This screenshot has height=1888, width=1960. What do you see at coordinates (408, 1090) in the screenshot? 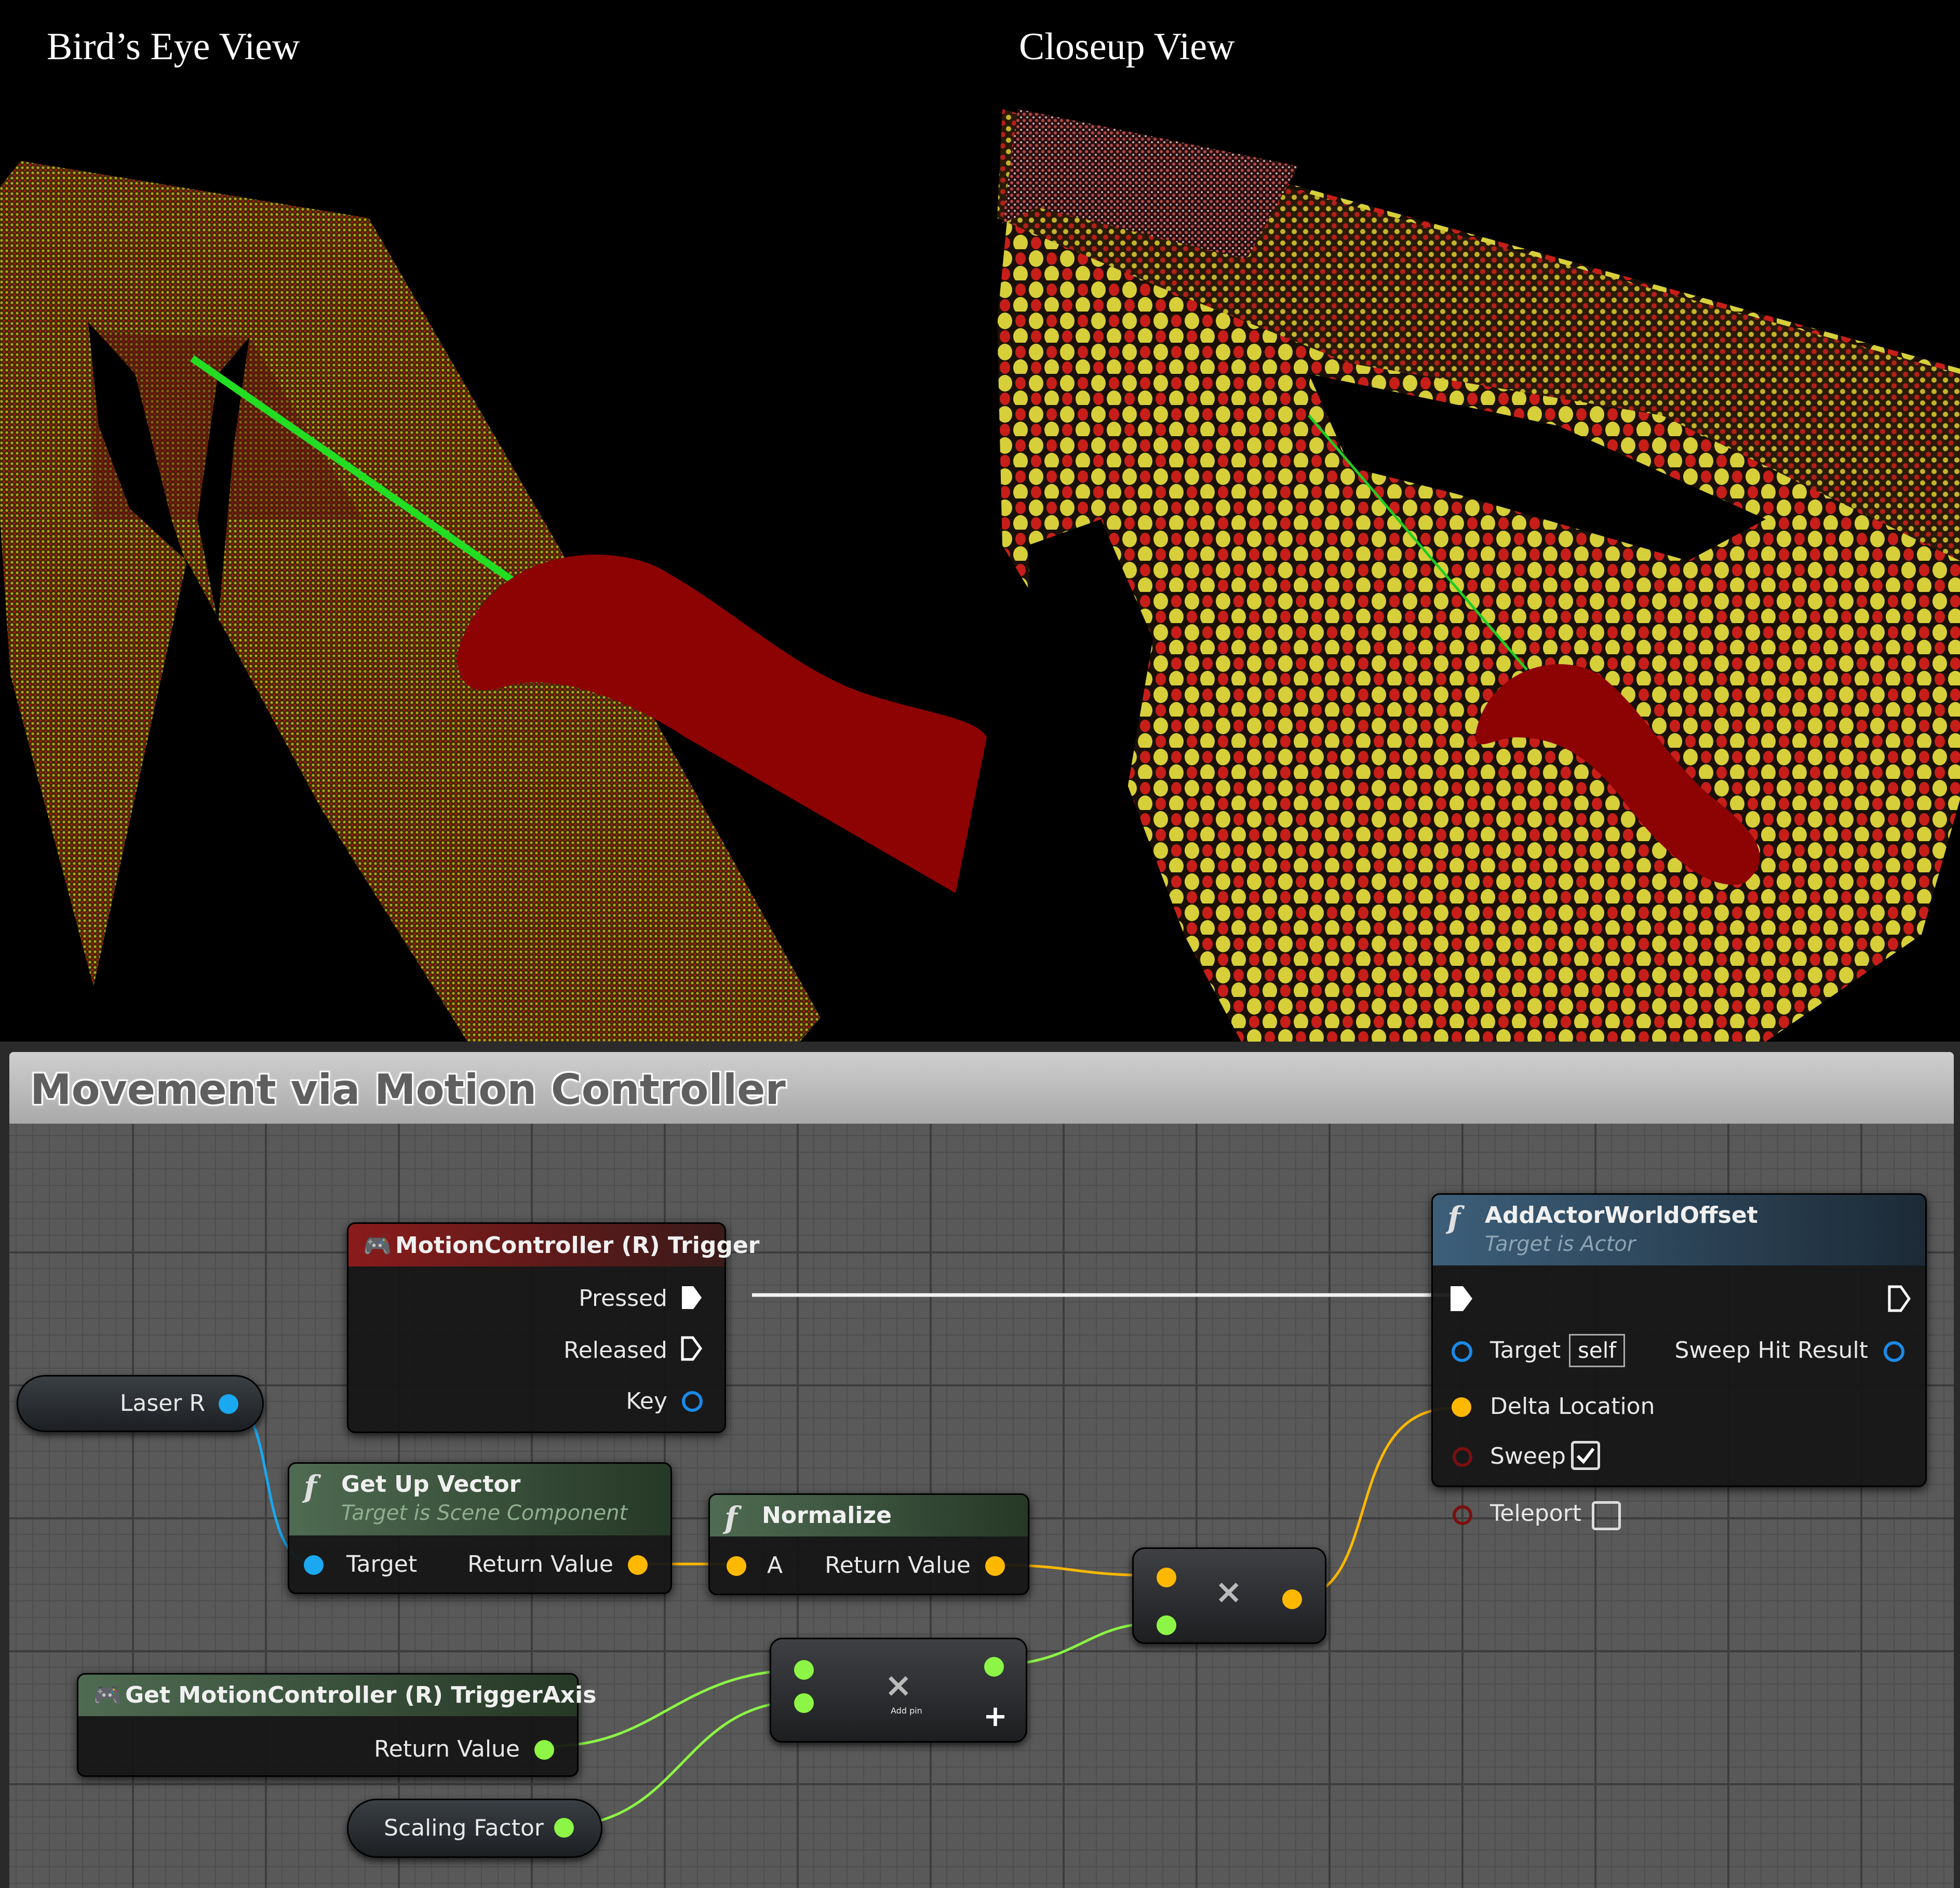
I see `graph-title: Movement via Motion Controller` at bounding box center [408, 1090].